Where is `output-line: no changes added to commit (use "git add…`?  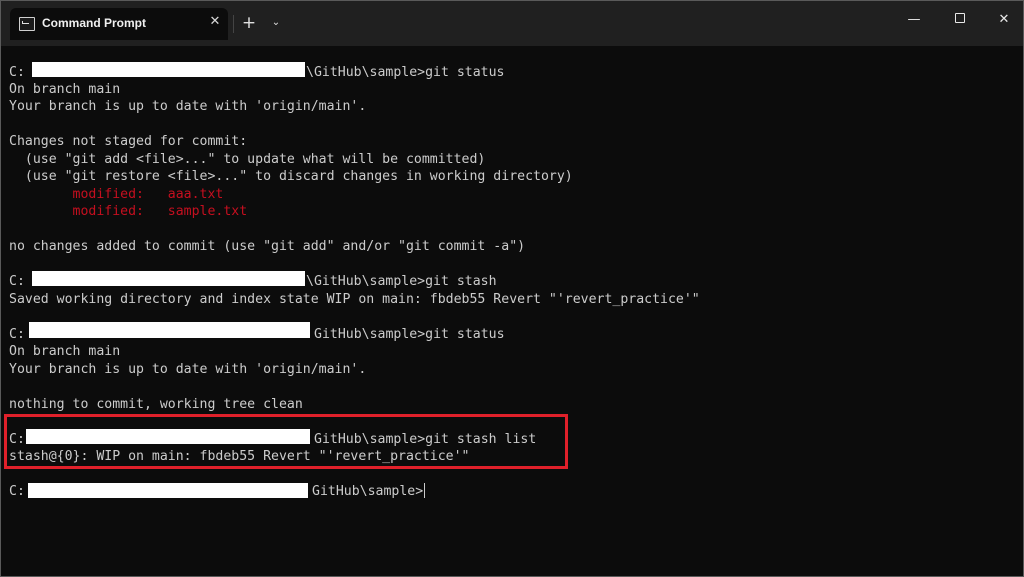
output-line: no changes added to commit (use "git add… is located at coordinates (267, 246).